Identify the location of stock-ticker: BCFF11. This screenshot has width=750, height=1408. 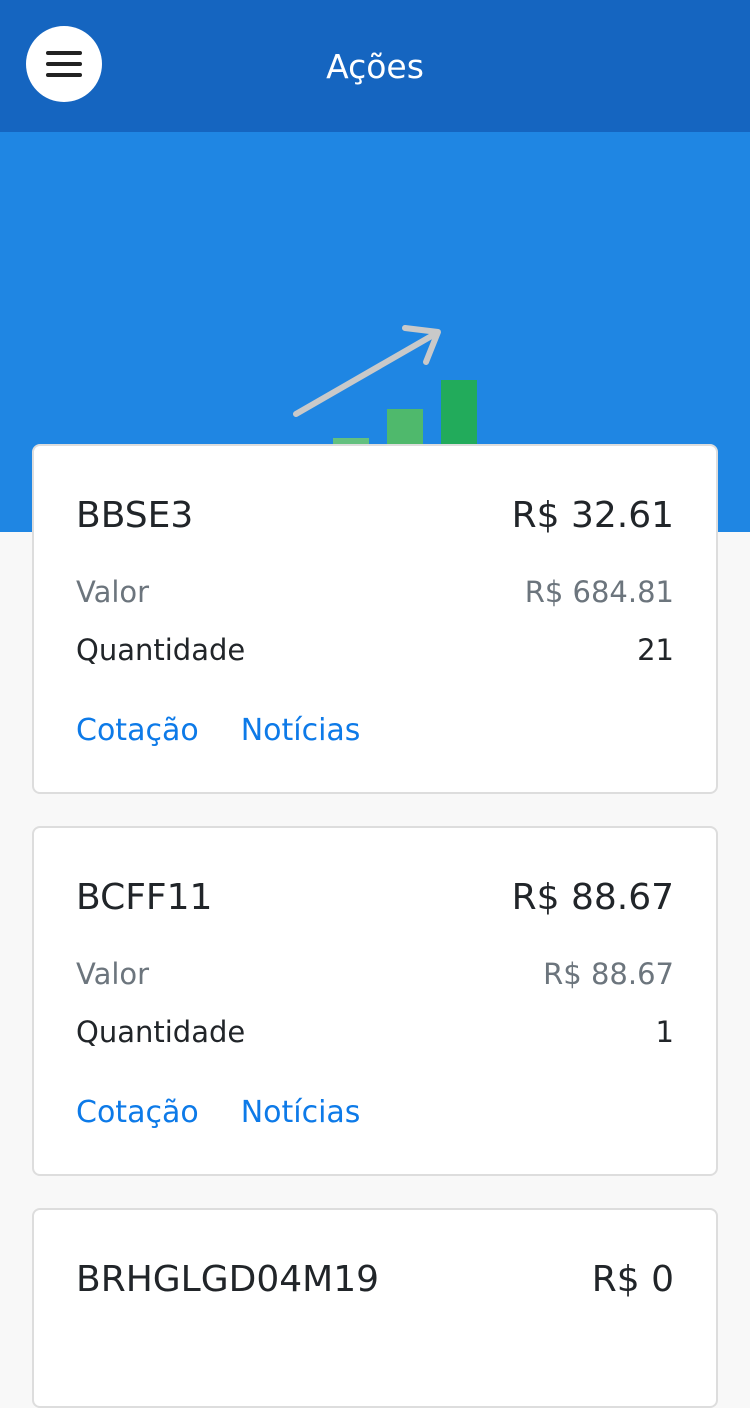
(144, 897).